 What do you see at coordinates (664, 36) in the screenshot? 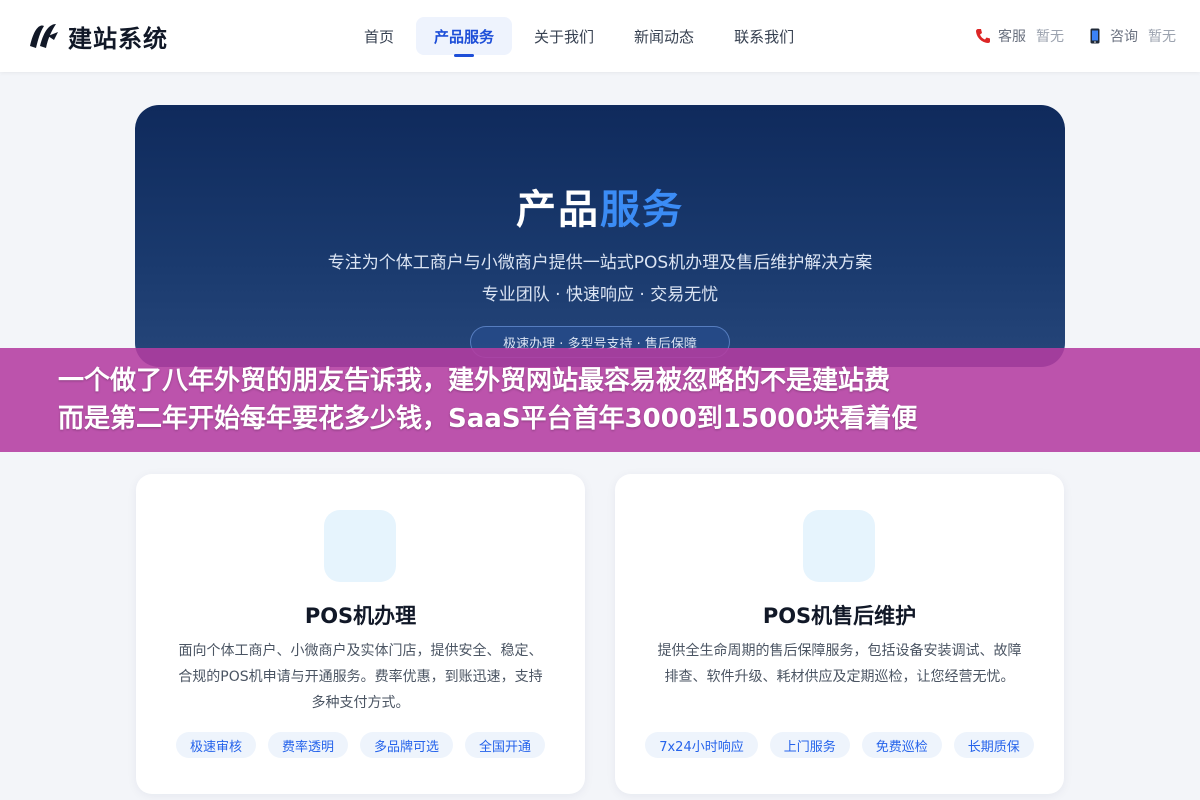
I see `nav-item-news: 新闻动态` at bounding box center [664, 36].